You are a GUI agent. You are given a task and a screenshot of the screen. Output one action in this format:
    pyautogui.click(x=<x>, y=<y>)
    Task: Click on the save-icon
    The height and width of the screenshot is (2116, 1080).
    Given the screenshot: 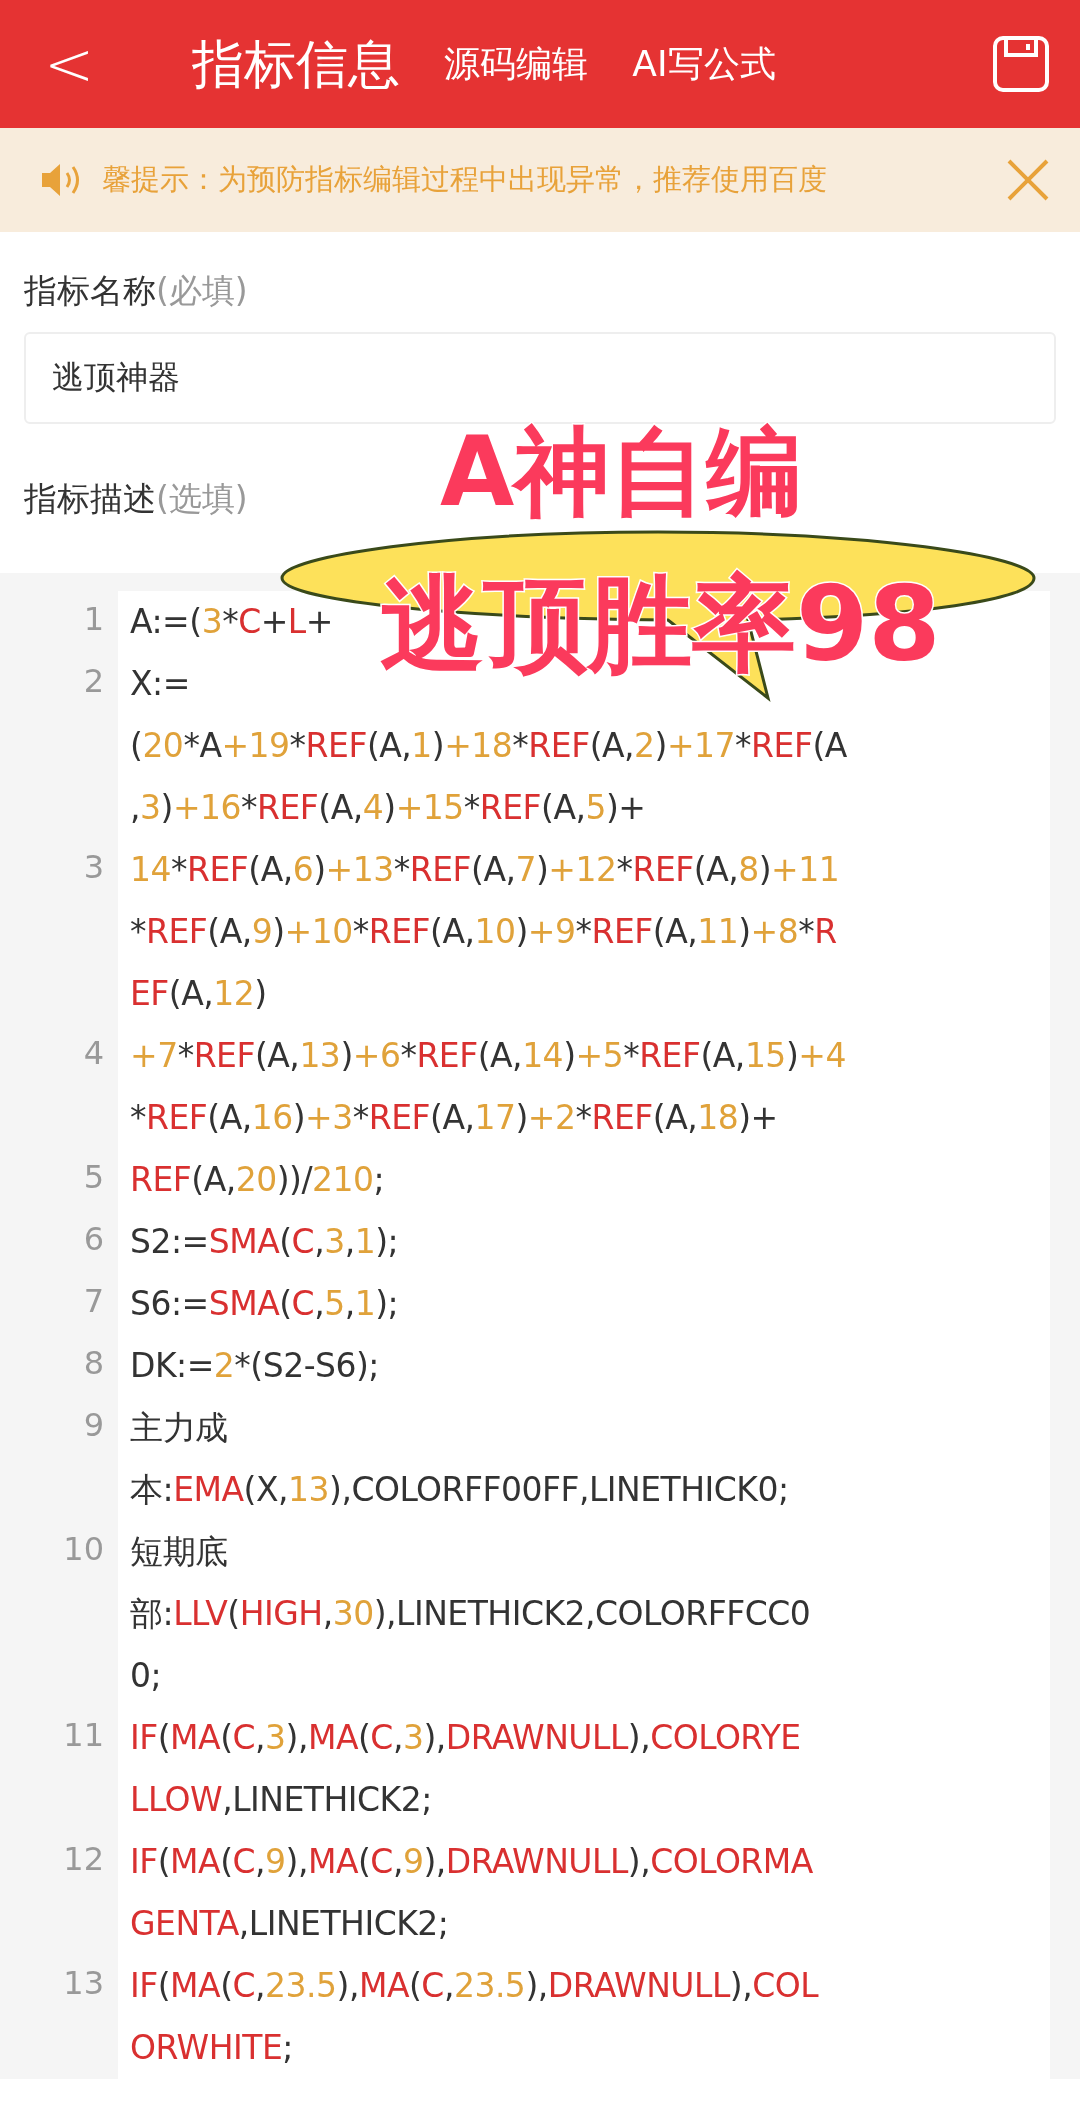 What is the action you would take?
    pyautogui.click(x=1021, y=64)
    